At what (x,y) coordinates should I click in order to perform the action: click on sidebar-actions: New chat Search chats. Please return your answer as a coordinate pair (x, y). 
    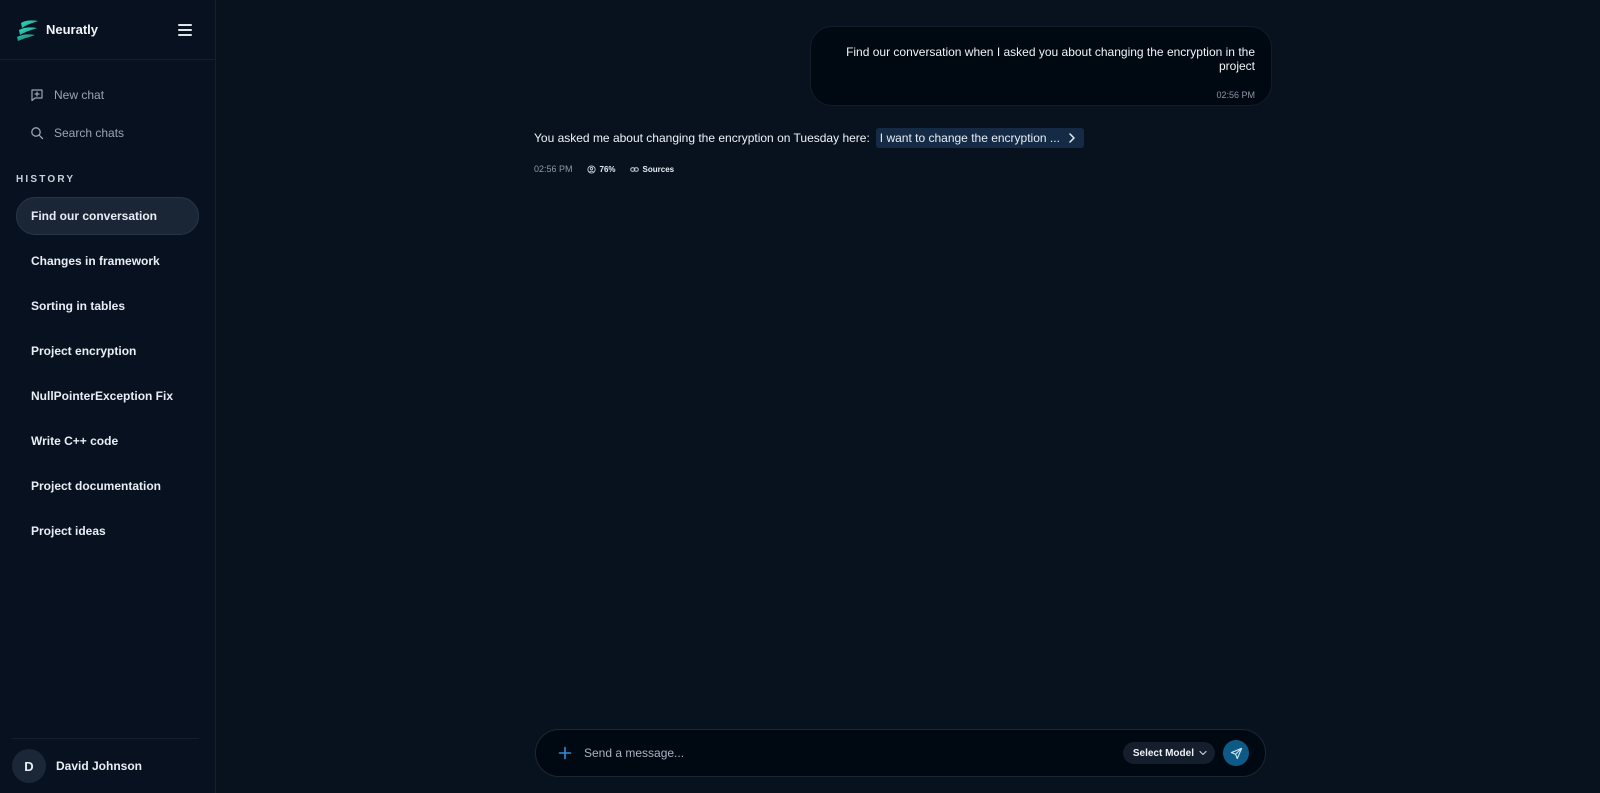
    Looking at the image, I should click on (107, 104).